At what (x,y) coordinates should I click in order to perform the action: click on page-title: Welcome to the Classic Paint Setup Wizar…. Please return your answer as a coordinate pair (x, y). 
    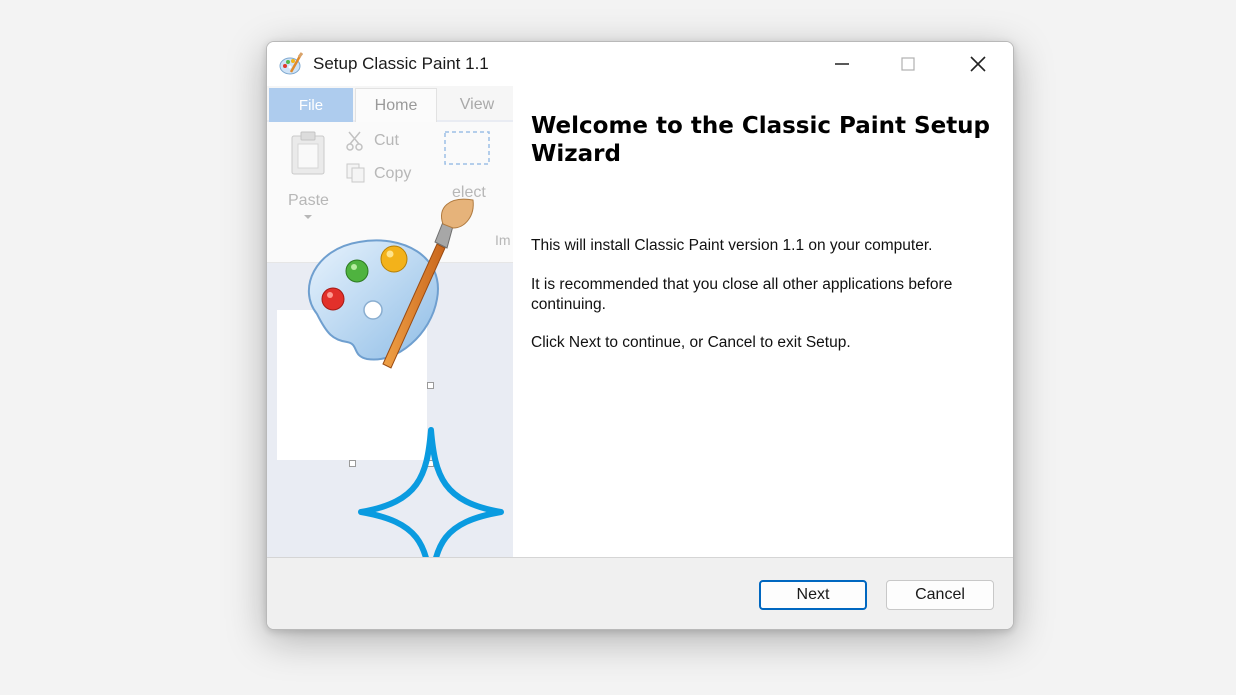
    Looking at the image, I should click on (761, 140).